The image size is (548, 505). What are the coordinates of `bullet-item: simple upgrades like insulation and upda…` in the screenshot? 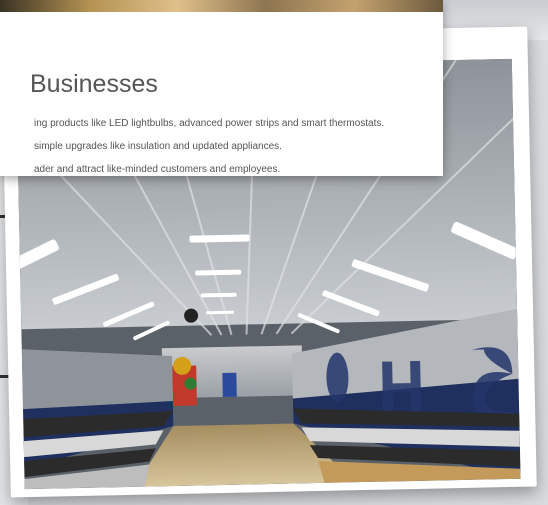 It's located at (158, 146).